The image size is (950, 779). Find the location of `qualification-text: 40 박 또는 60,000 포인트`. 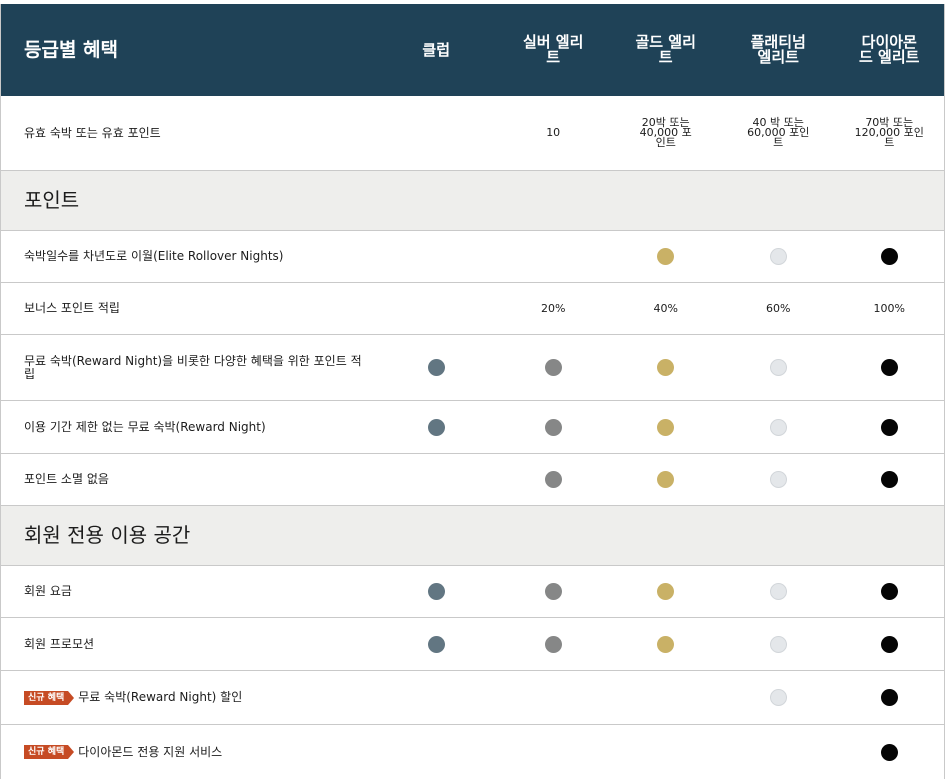

qualification-text: 40 박 또는 60,000 포인트 is located at coordinates (778, 132).